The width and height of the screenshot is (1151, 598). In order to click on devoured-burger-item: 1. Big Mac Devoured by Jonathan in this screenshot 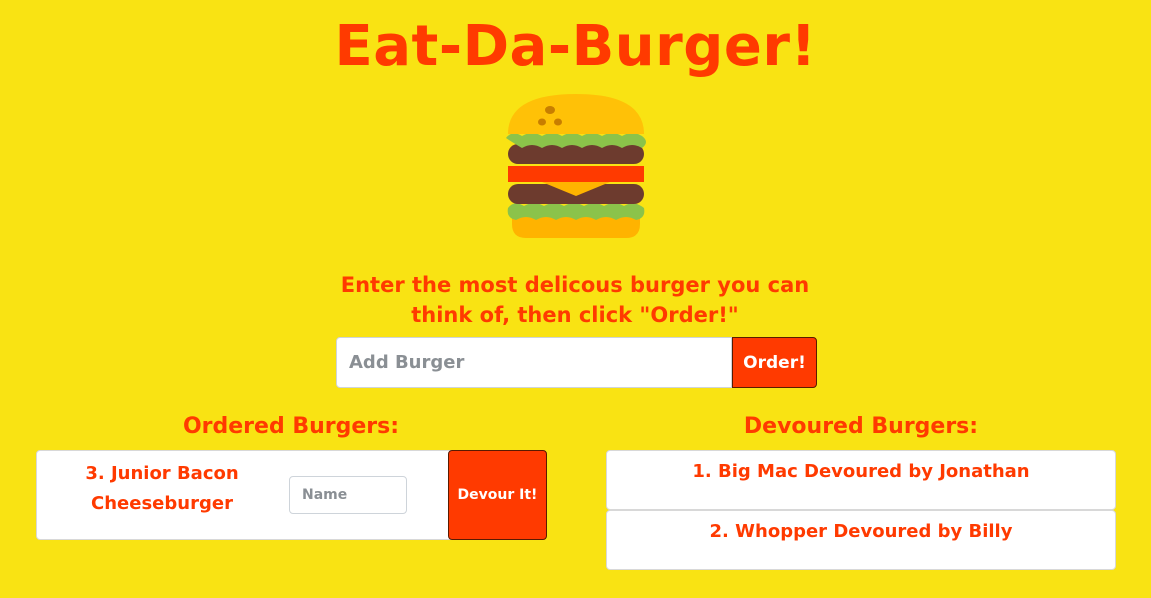, I will do `click(861, 480)`.